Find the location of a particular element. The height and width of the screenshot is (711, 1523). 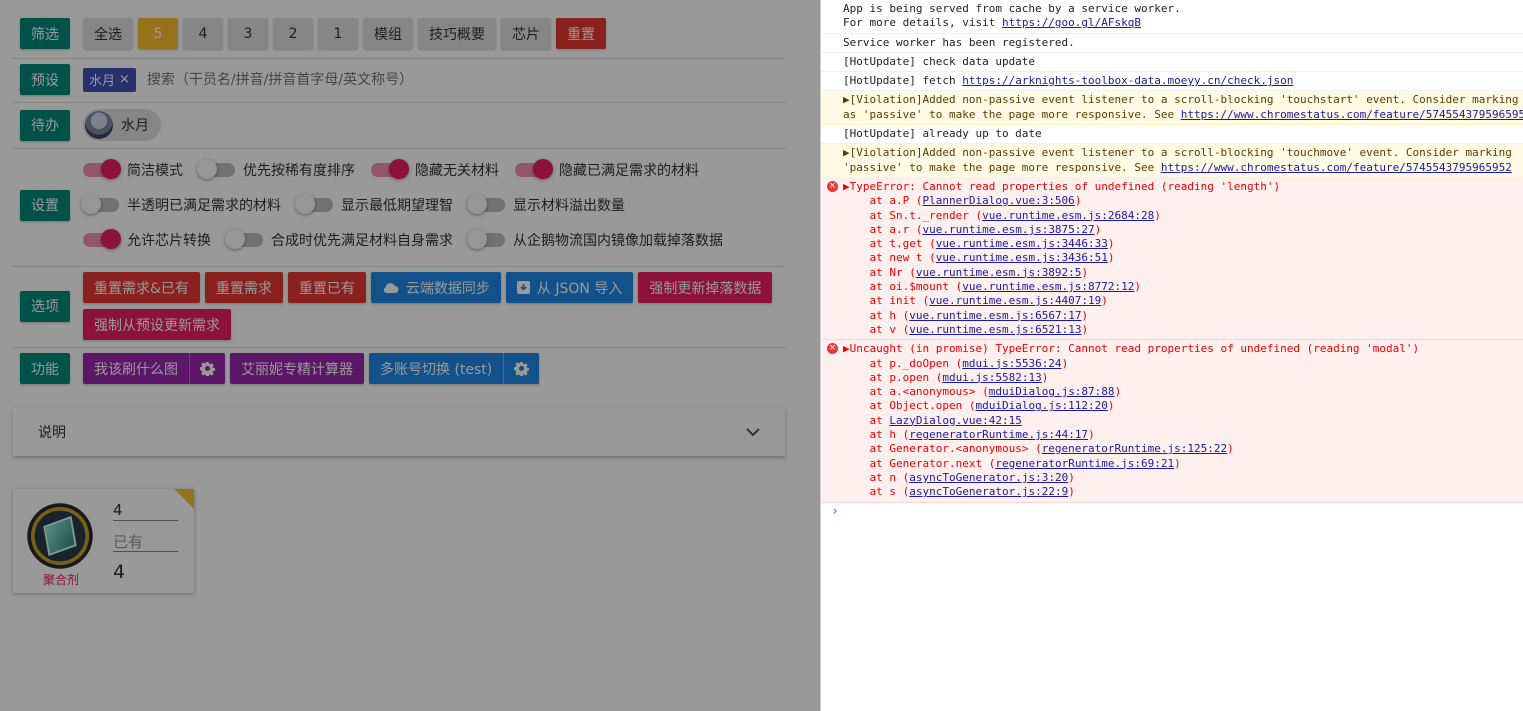

stack-frame-prefix: at Generator.<anonymous> ( is located at coordinates (955, 449).